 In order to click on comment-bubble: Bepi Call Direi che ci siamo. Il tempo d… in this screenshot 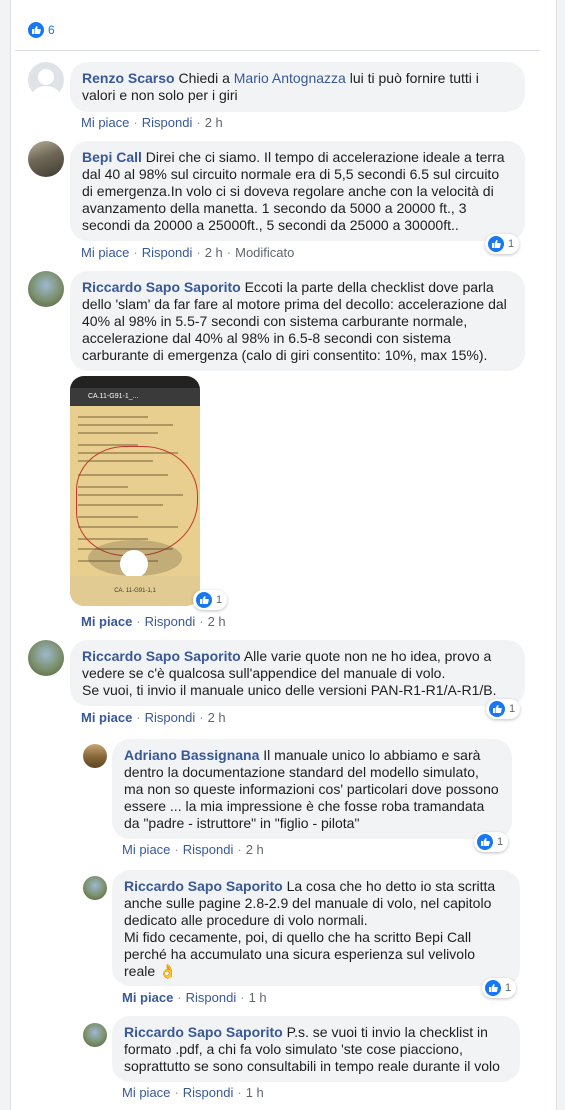, I will do `click(297, 191)`.